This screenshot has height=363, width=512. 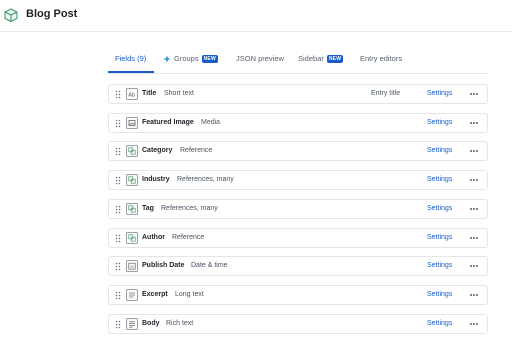 I want to click on field-name: Excerpt, so click(x=155, y=294).